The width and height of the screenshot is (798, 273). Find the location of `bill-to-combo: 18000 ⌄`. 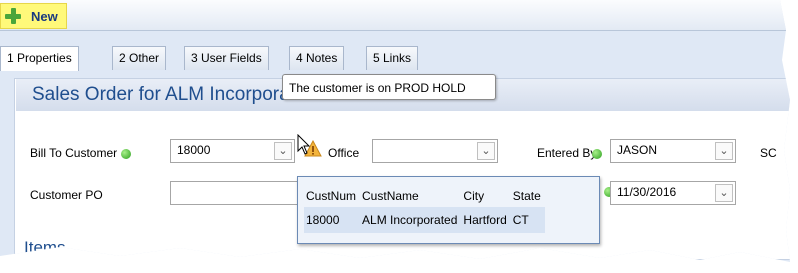

bill-to-combo: 18000 ⌄ is located at coordinates (232, 151).